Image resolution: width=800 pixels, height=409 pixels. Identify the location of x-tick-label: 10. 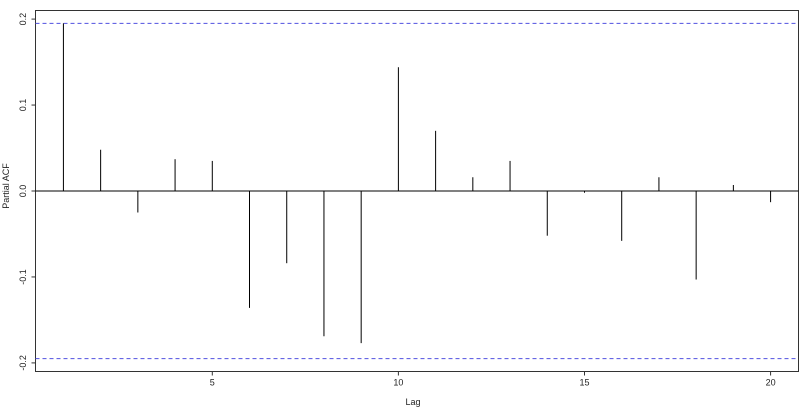
(398, 383).